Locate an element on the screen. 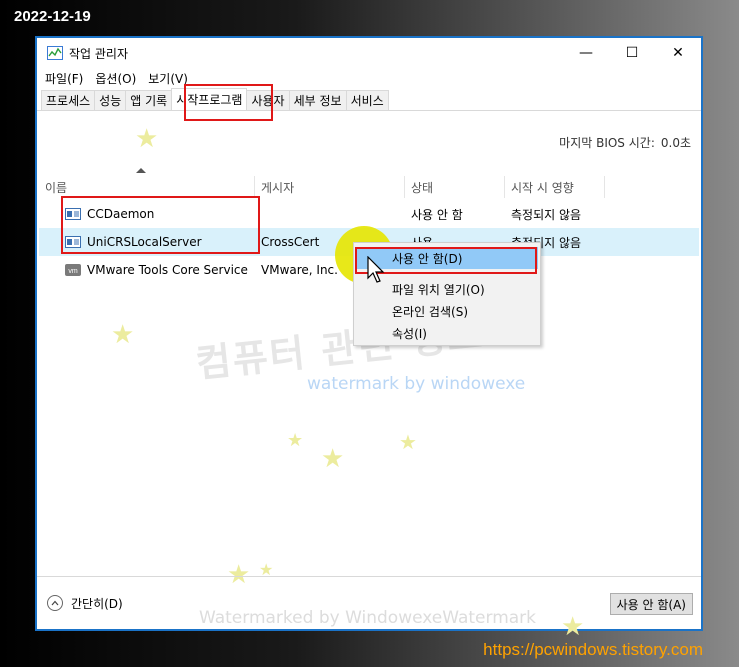 The height and width of the screenshot is (667, 739). tab-bar: 프로세스 성능 앱 기록 시작프로그램 사용자 세부 정보 서비스 is located at coordinates (369, 99).